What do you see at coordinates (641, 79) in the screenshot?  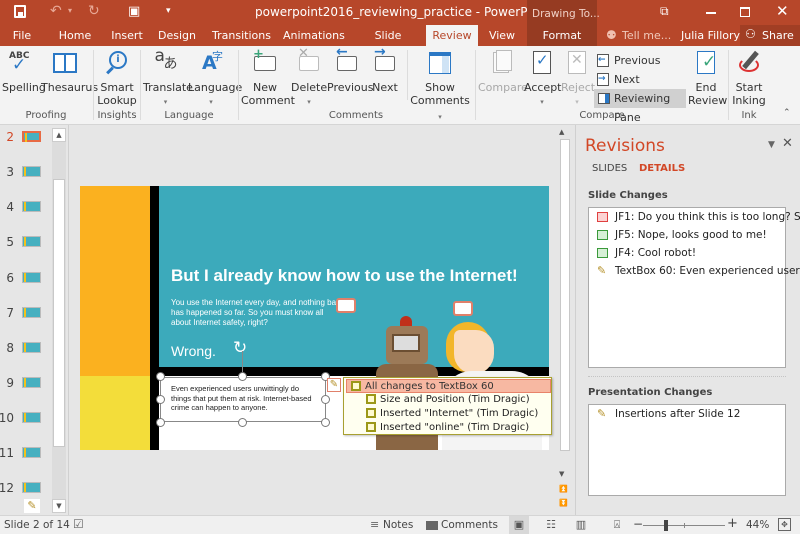 I see `next-change-button: → Next` at bounding box center [641, 79].